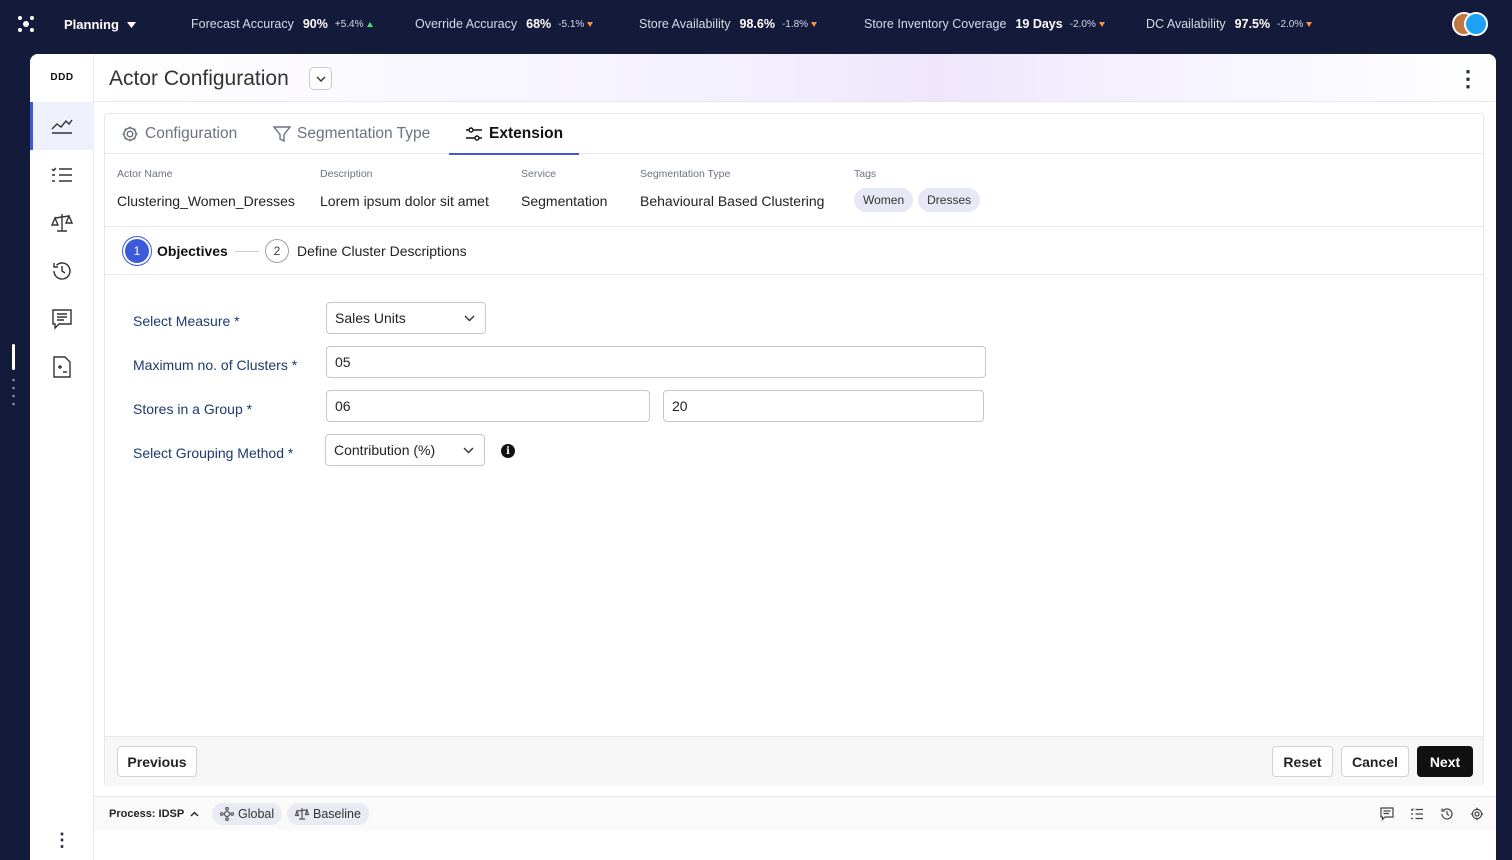 Image resolution: width=1512 pixels, height=860 pixels. I want to click on step-1-indicator: 1, so click(137, 251).